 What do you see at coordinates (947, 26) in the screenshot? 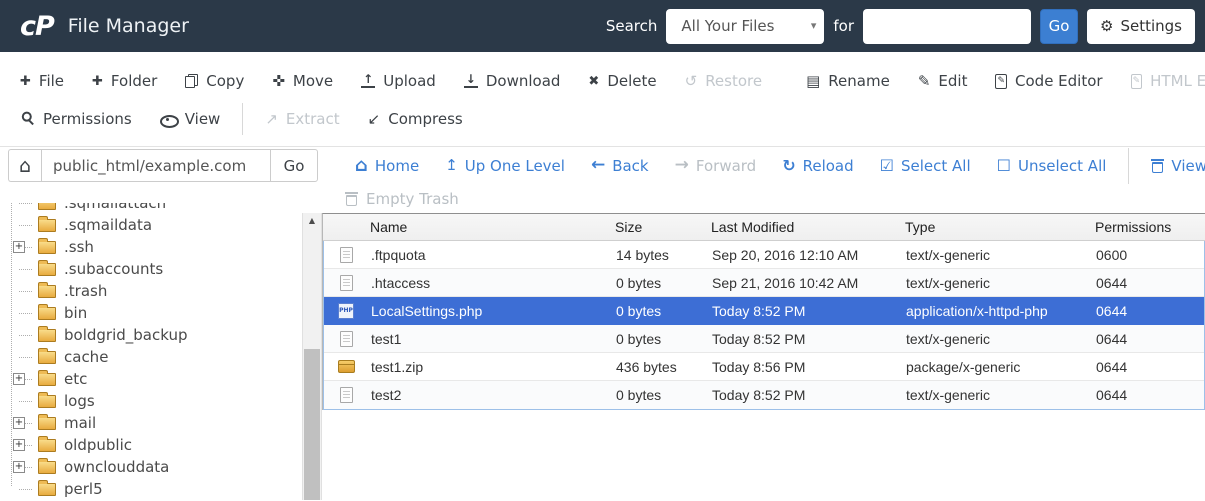
I see `search-input` at bounding box center [947, 26].